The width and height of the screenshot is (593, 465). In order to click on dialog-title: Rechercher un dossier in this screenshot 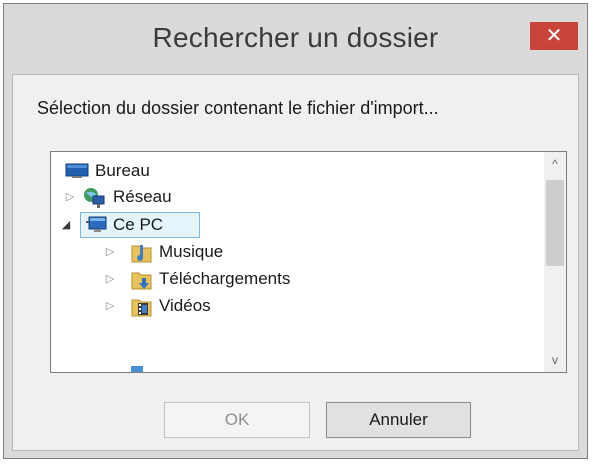, I will do `click(295, 37)`.